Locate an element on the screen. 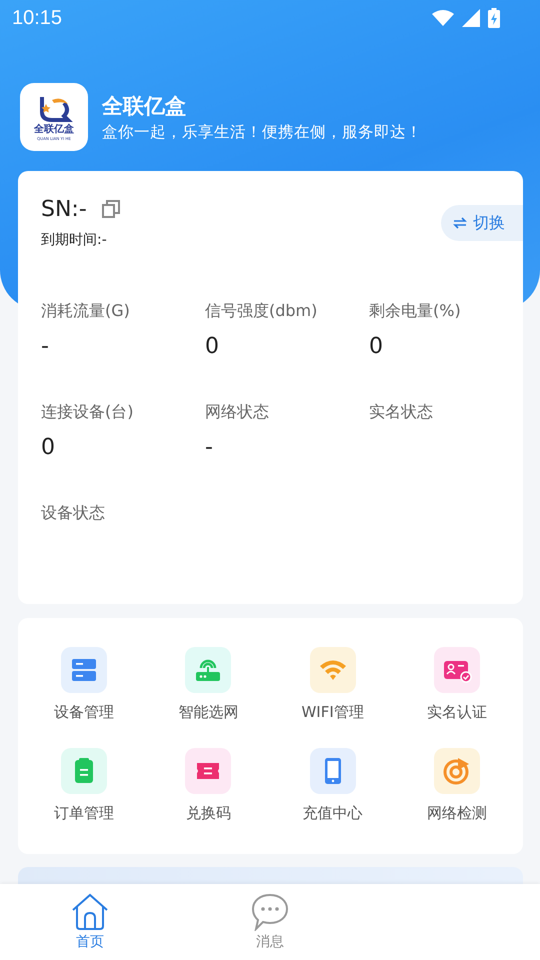 The height and width of the screenshot is (960, 540). chat-icon is located at coordinates (270, 912).